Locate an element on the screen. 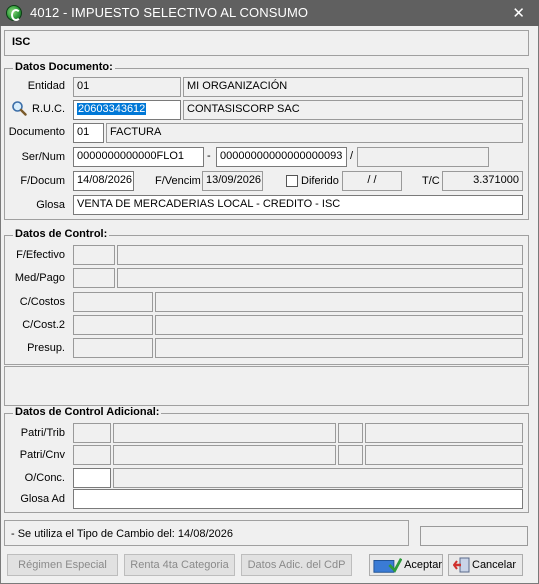 The height and width of the screenshot is (584, 539). ruc-name-field: CONTASISCORP SAC is located at coordinates (353, 110).